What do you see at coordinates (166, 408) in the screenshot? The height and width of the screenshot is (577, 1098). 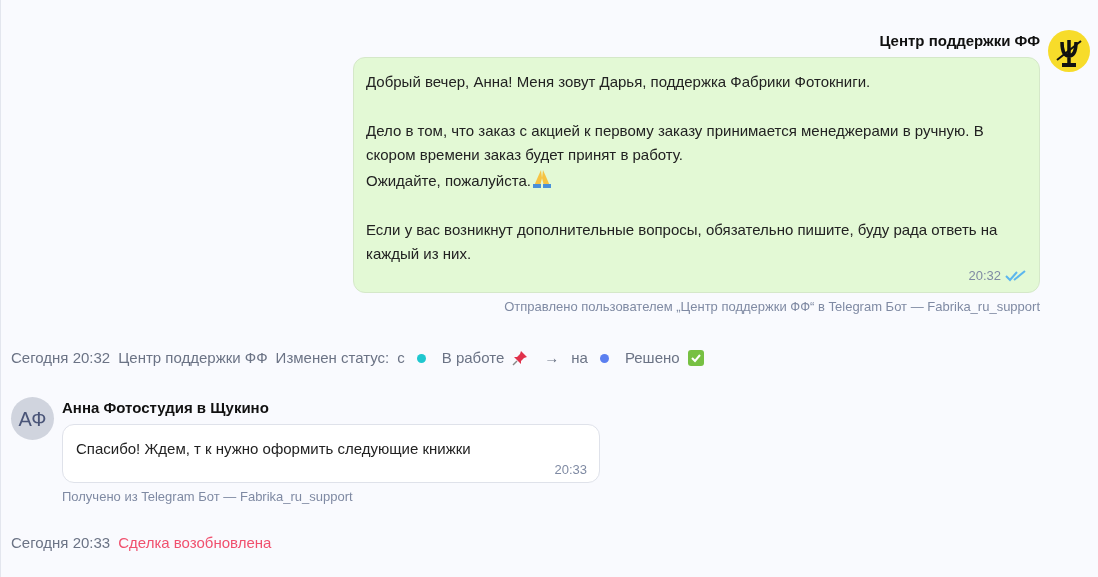 I see `sender-name: Анна Фотостудия в Щукино` at bounding box center [166, 408].